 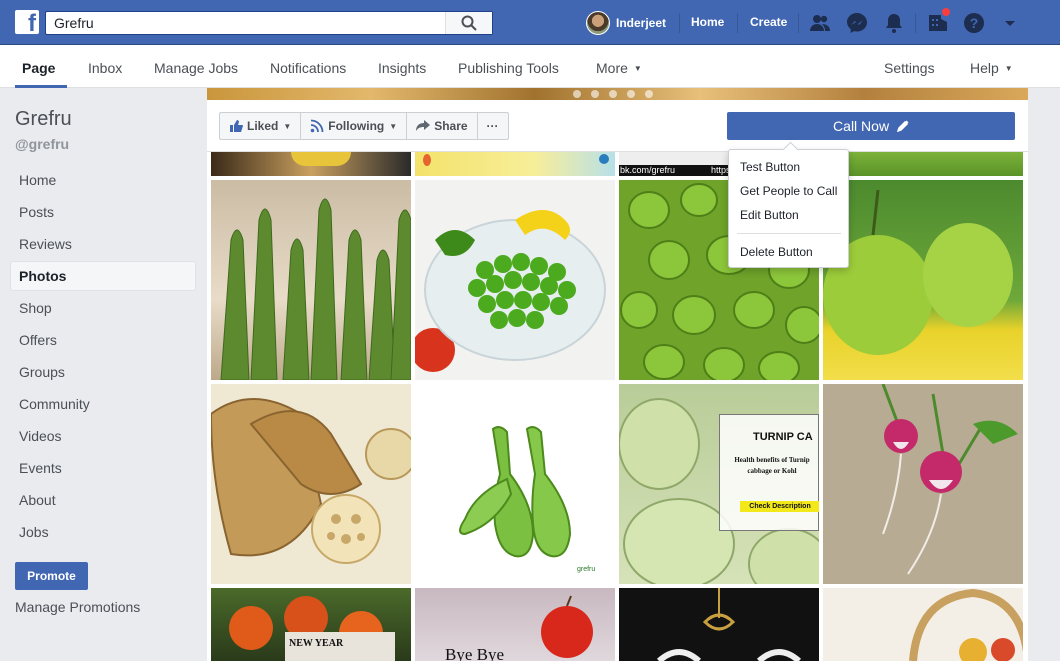 I want to click on right-gutter, so click(x=1044, y=374).